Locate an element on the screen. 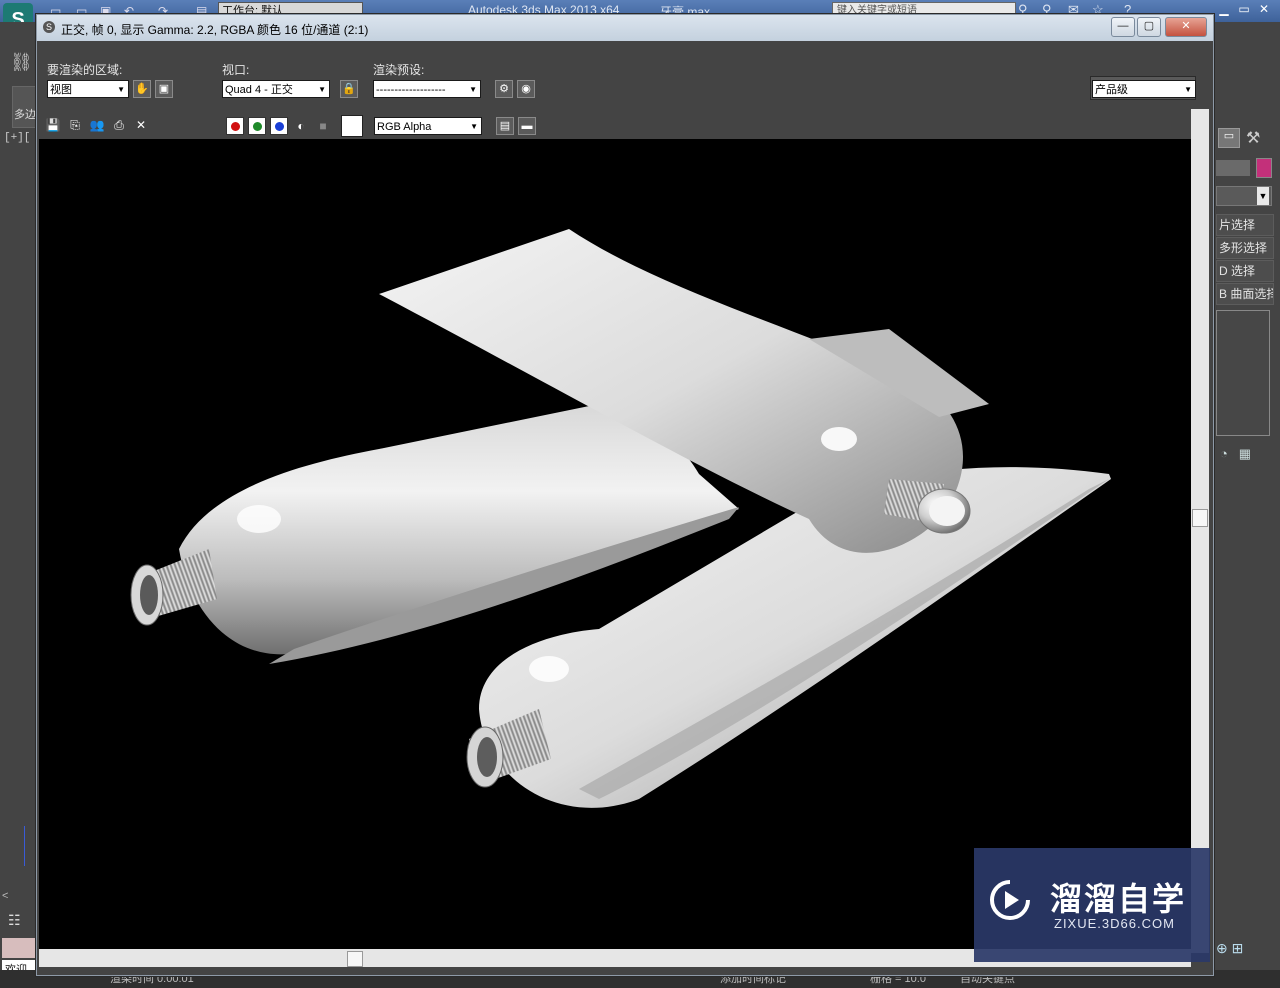 The width and height of the screenshot is (1280, 988). modifier-item: D 选择 is located at coordinates (1245, 271).